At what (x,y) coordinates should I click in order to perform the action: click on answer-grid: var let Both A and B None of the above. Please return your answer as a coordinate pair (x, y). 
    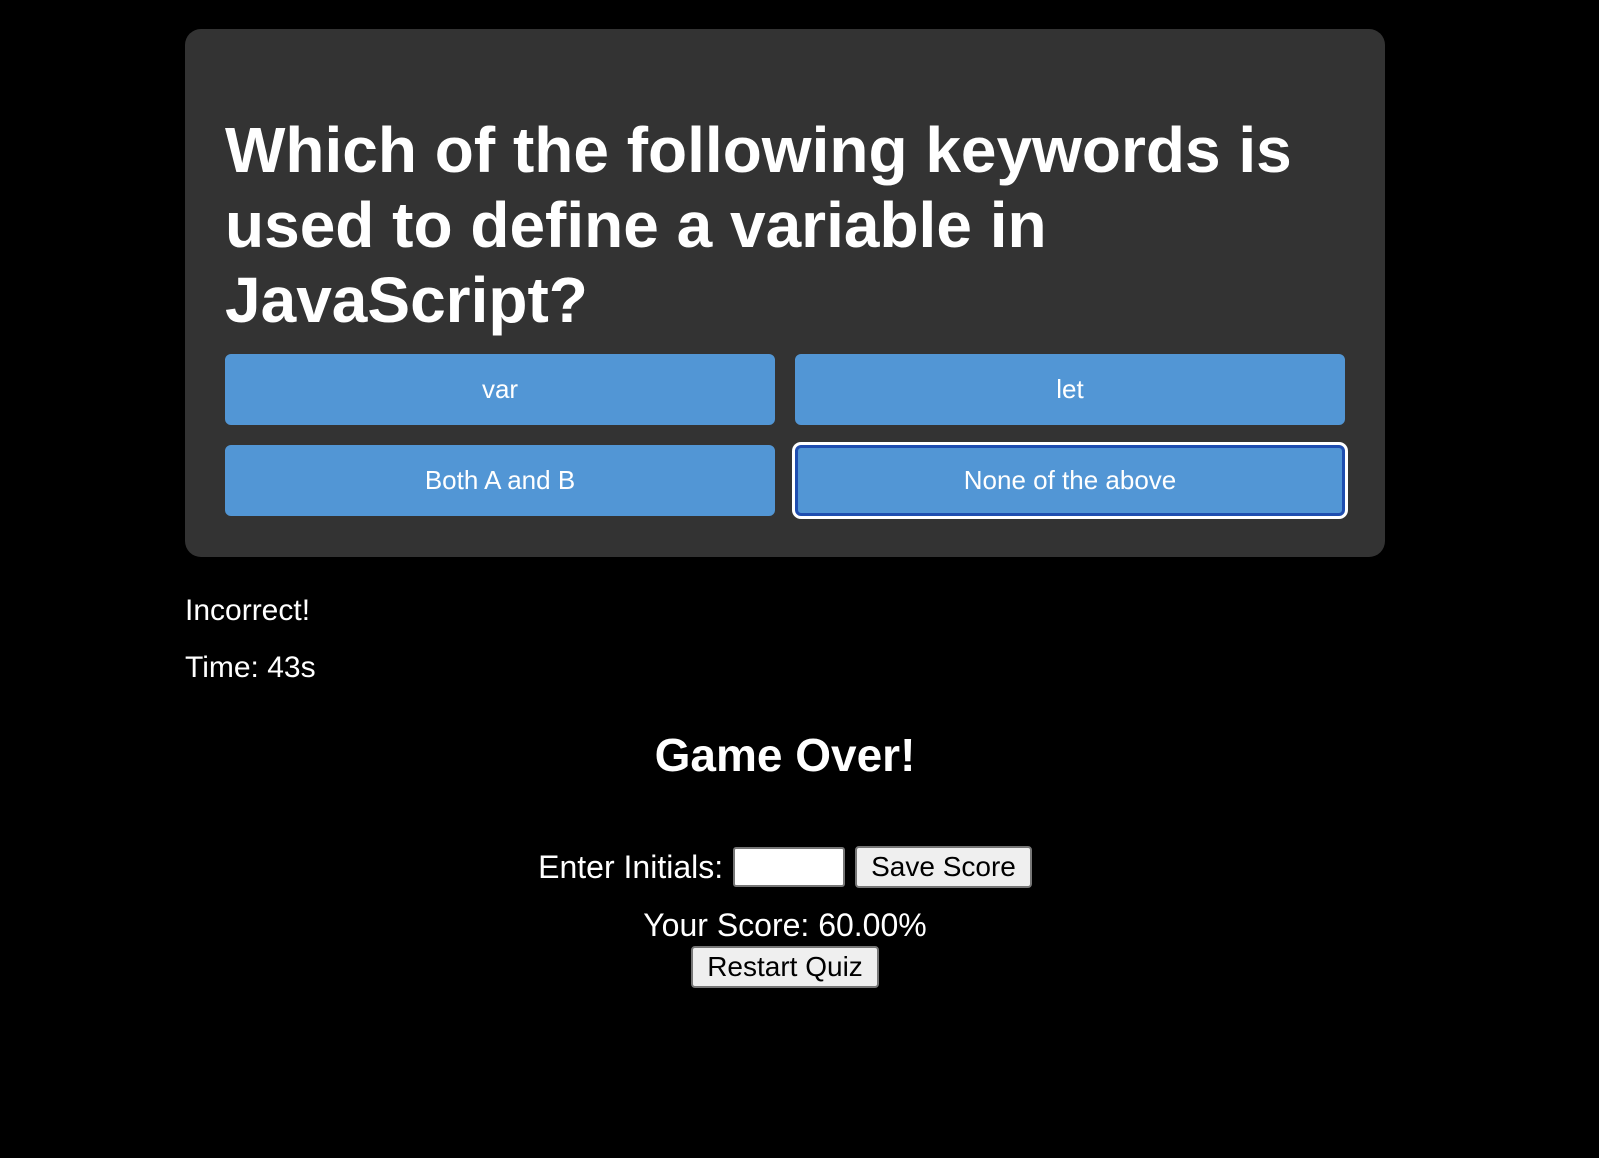
    Looking at the image, I should click on (785, 435).